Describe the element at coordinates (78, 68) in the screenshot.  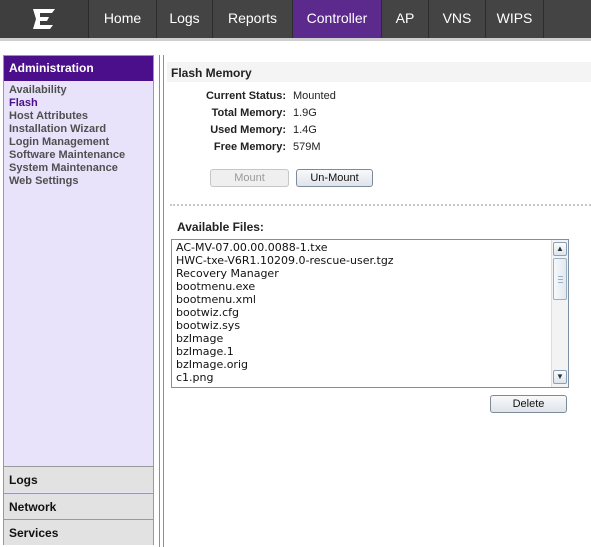
I see `sidebar-header-administration: Administration` at that location.